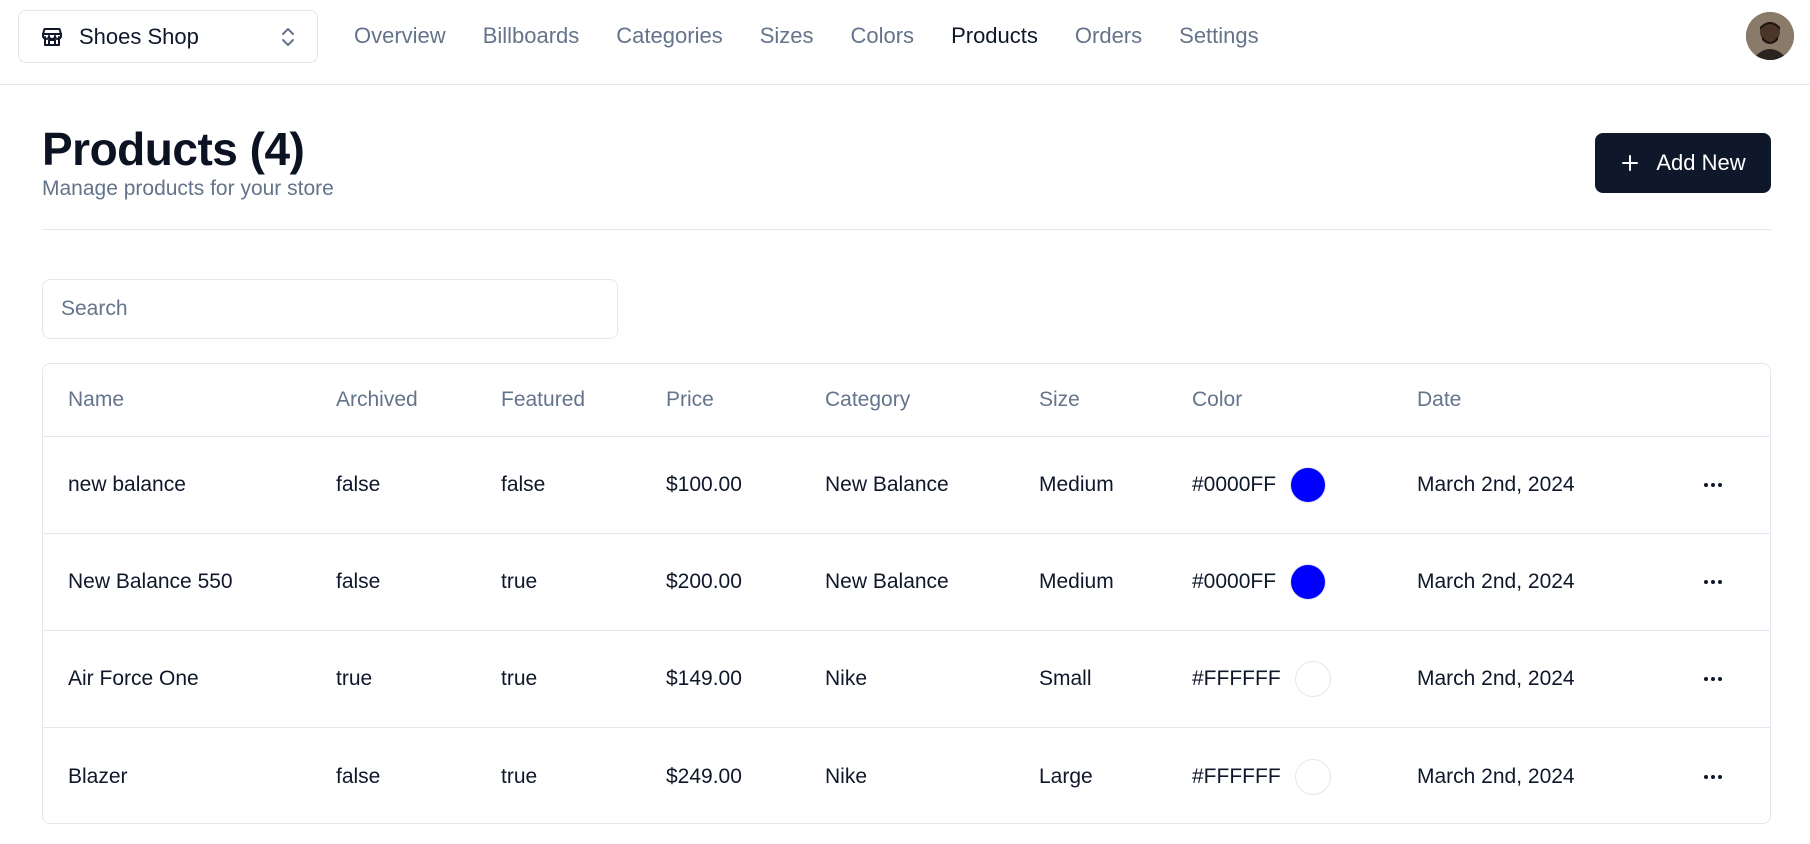 The width and height of the screenshot is (1810, 844). I want to click on store-icon, so click(52, 37).